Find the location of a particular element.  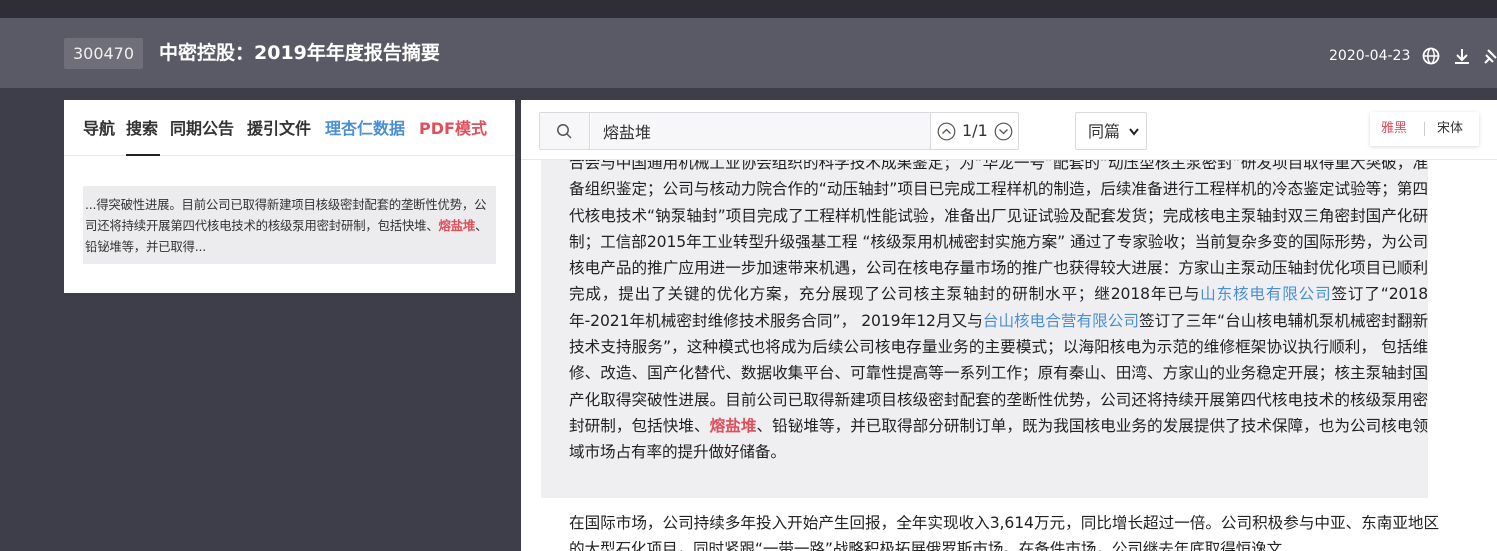

window-top-strip is located at coordinates (748, 9).